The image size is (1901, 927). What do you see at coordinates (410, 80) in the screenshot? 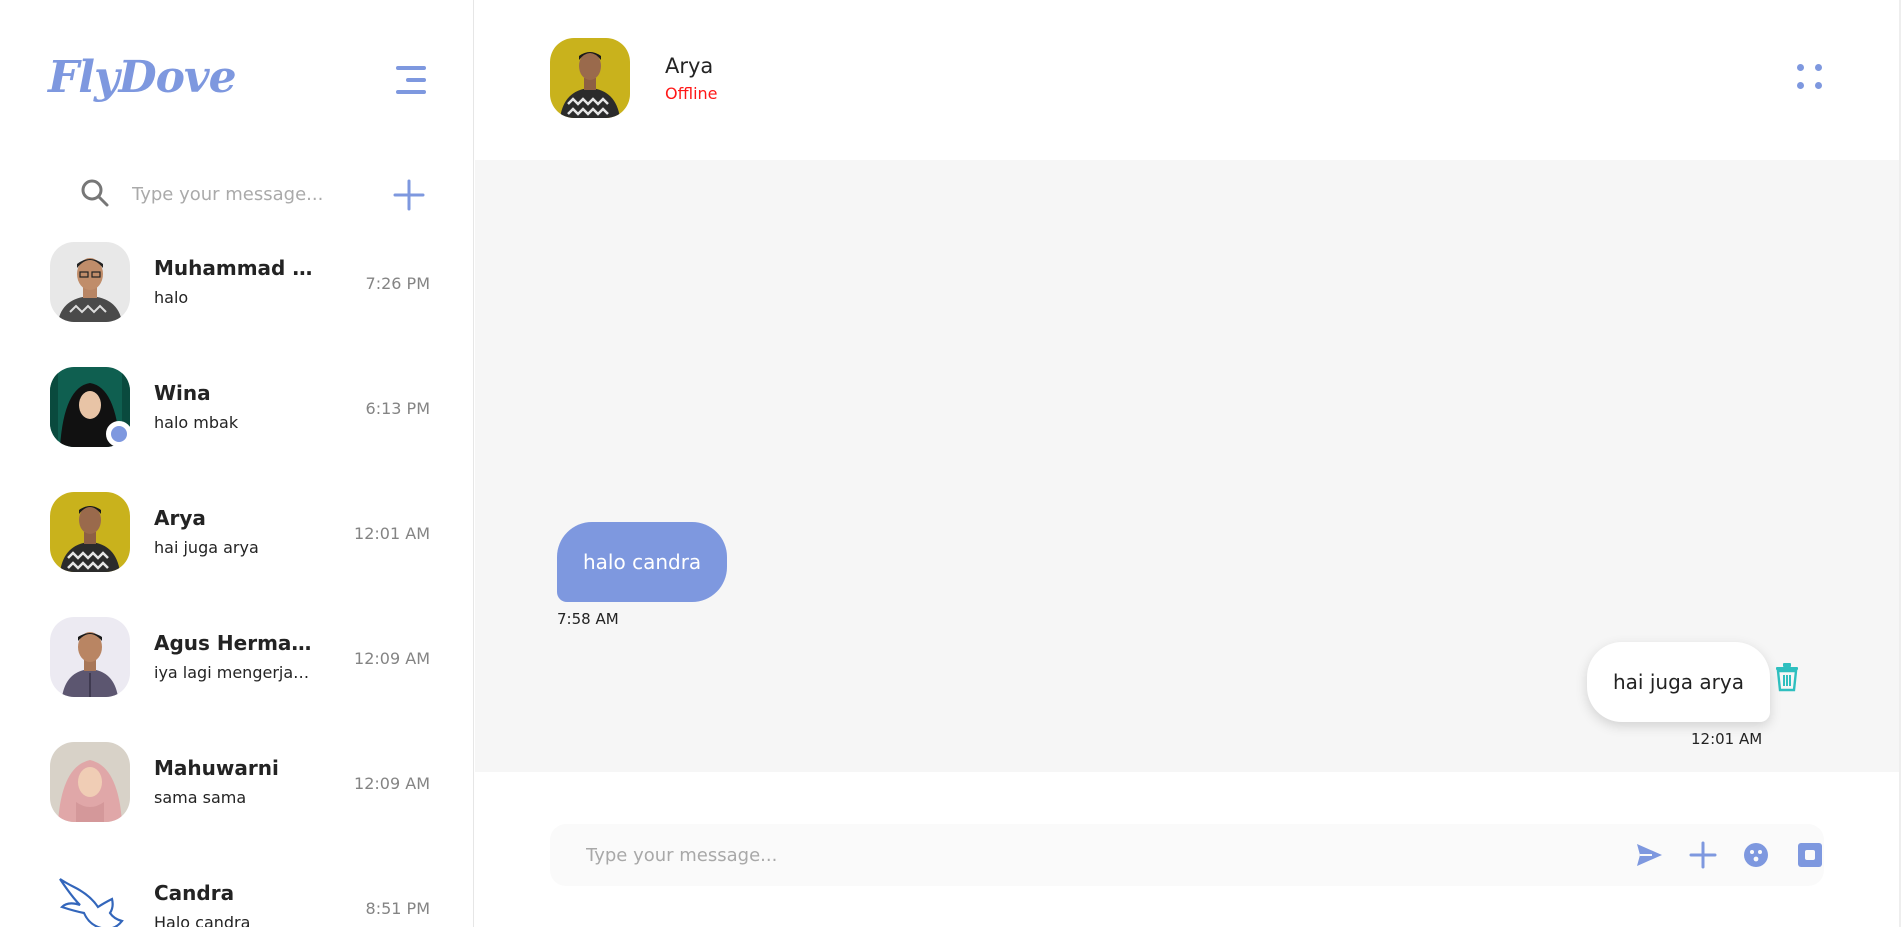
I see `menu-icon` at bounding box center [410, 80].